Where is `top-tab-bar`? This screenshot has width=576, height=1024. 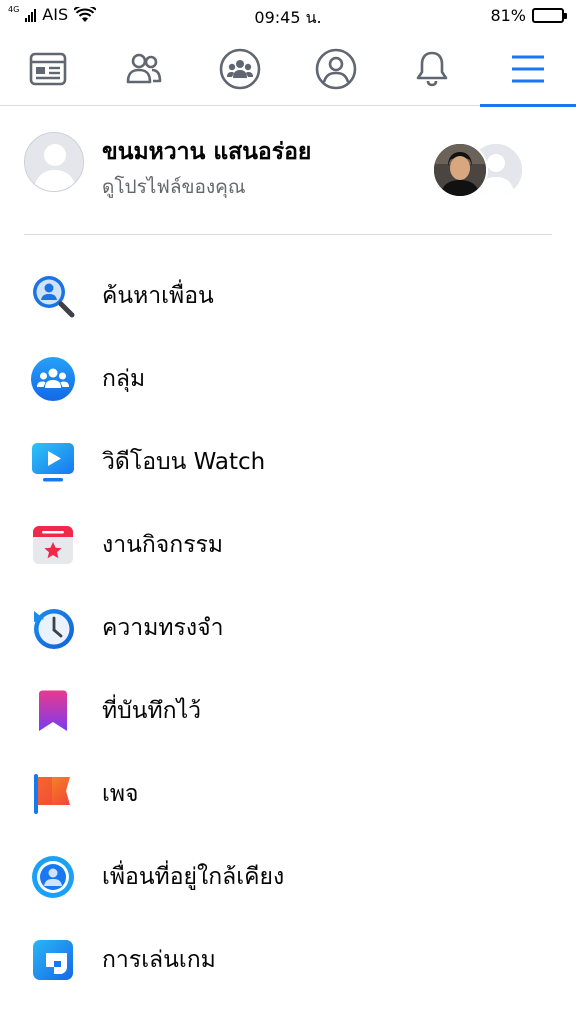 top-tab-bar is located at coordinates (288, 69).